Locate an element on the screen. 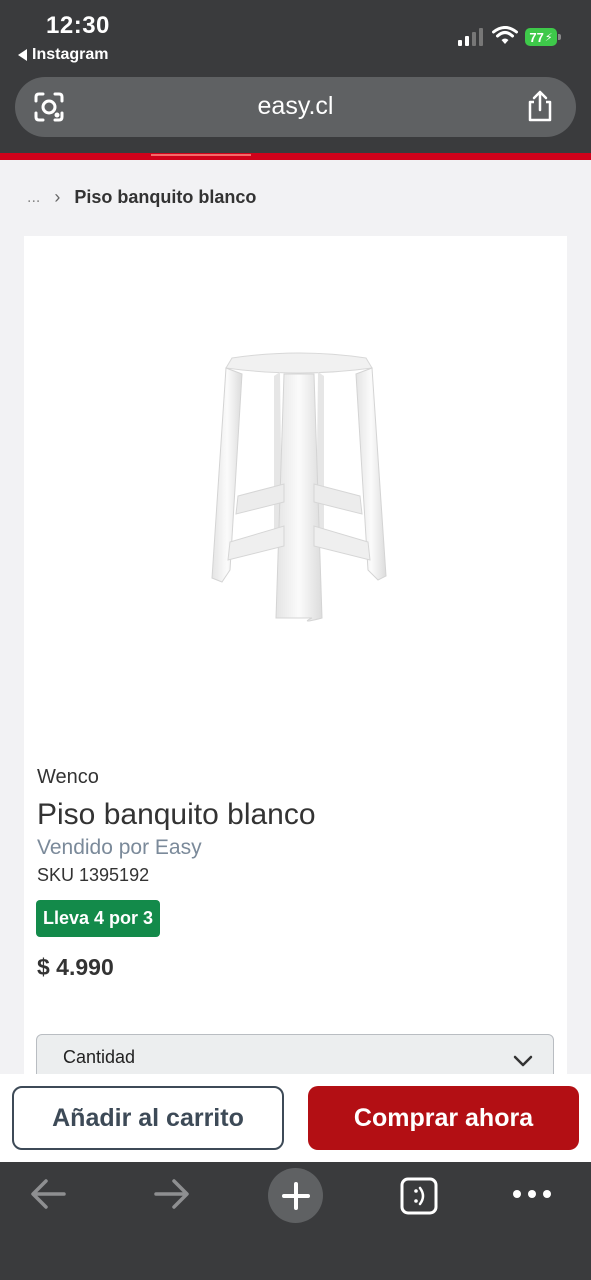  add-to-cart-button: Añadir al carrito is located at coordinates (148, 1118).